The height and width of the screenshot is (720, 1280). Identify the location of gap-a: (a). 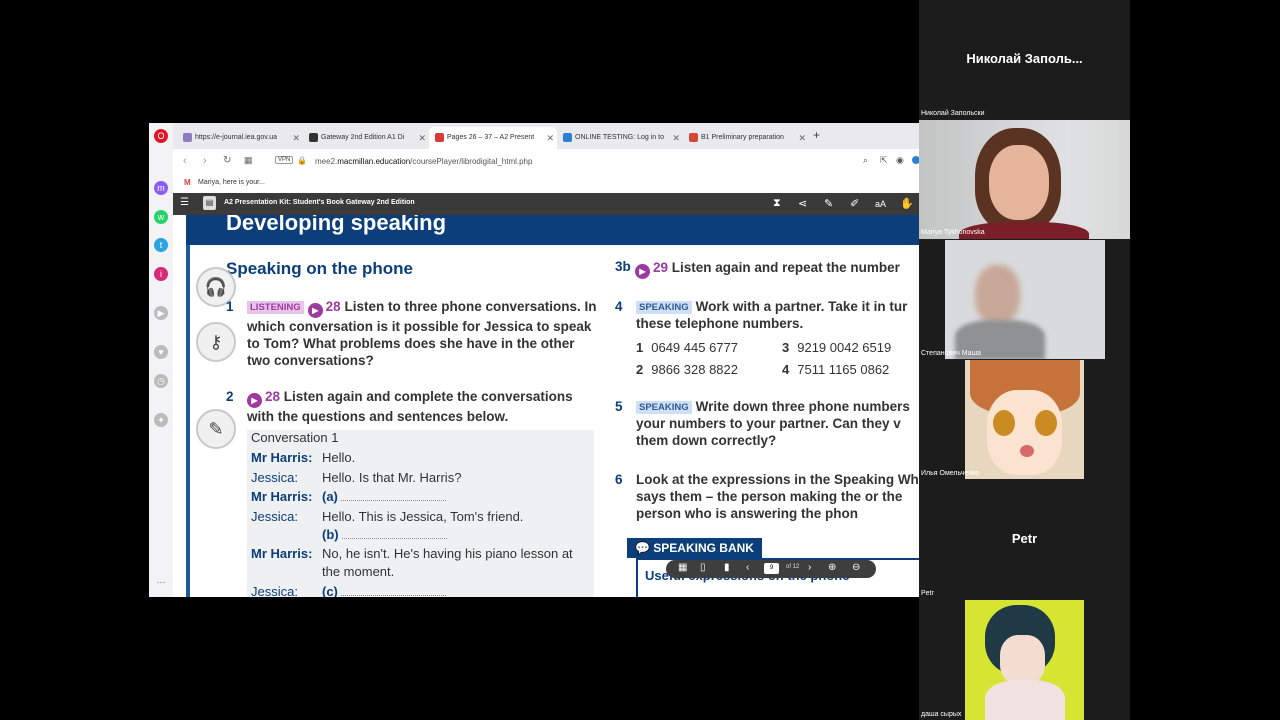
(384, 496).